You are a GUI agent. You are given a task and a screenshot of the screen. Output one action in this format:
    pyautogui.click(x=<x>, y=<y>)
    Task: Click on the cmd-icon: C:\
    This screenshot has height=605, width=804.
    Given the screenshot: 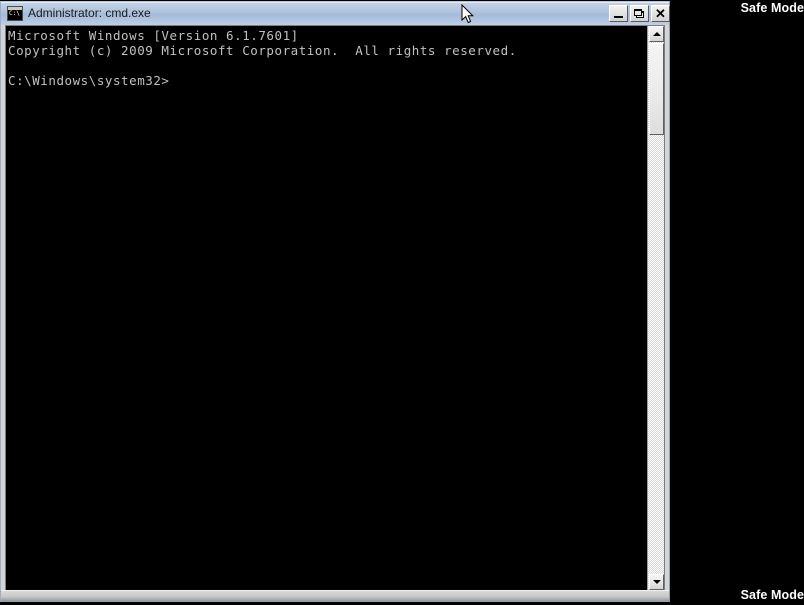 What is the action you would take?
    pyautogui.click(x=15, y=13)
    